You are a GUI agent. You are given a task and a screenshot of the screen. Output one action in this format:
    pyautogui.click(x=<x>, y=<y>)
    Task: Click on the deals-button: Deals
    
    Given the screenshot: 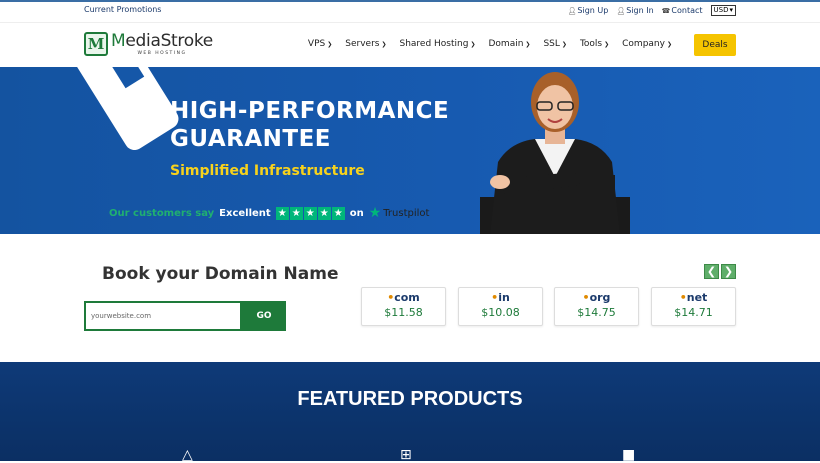 What is the action you would take?
    pyautogui.click(x=715, y=45)
    